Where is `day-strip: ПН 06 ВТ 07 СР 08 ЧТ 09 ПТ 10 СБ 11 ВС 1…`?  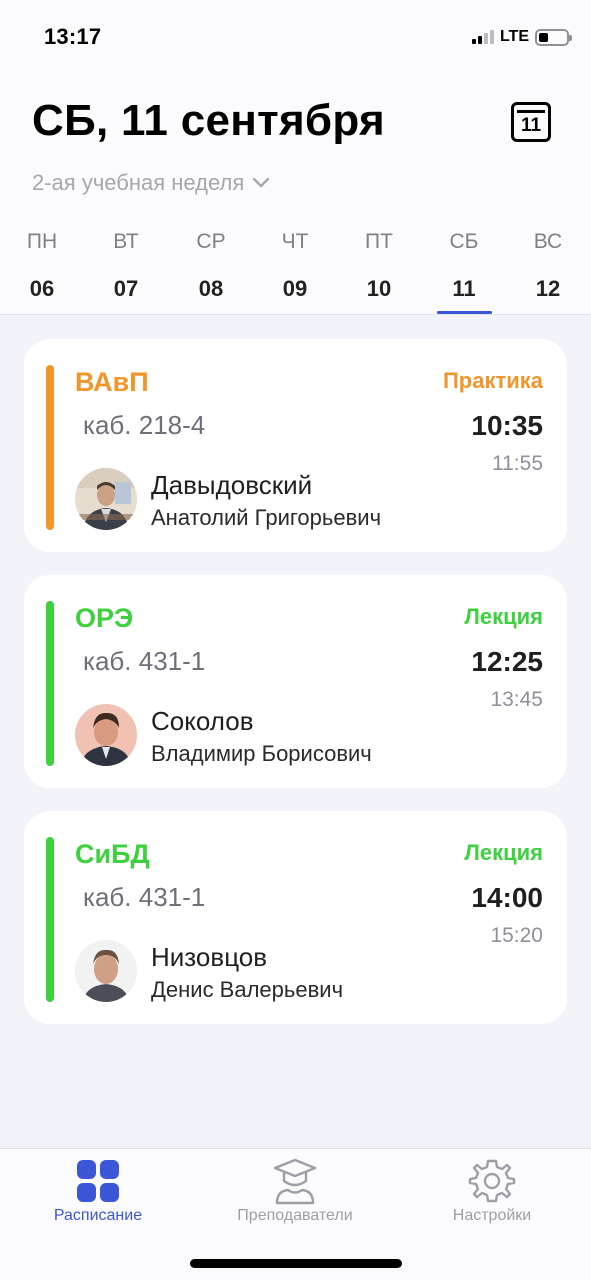 day-strip: ПН 06 ВТ 07 СР 08 ЧТ 09 ПТ 10 СБ 11 ВС 1… is located at coordinates (295, 273).